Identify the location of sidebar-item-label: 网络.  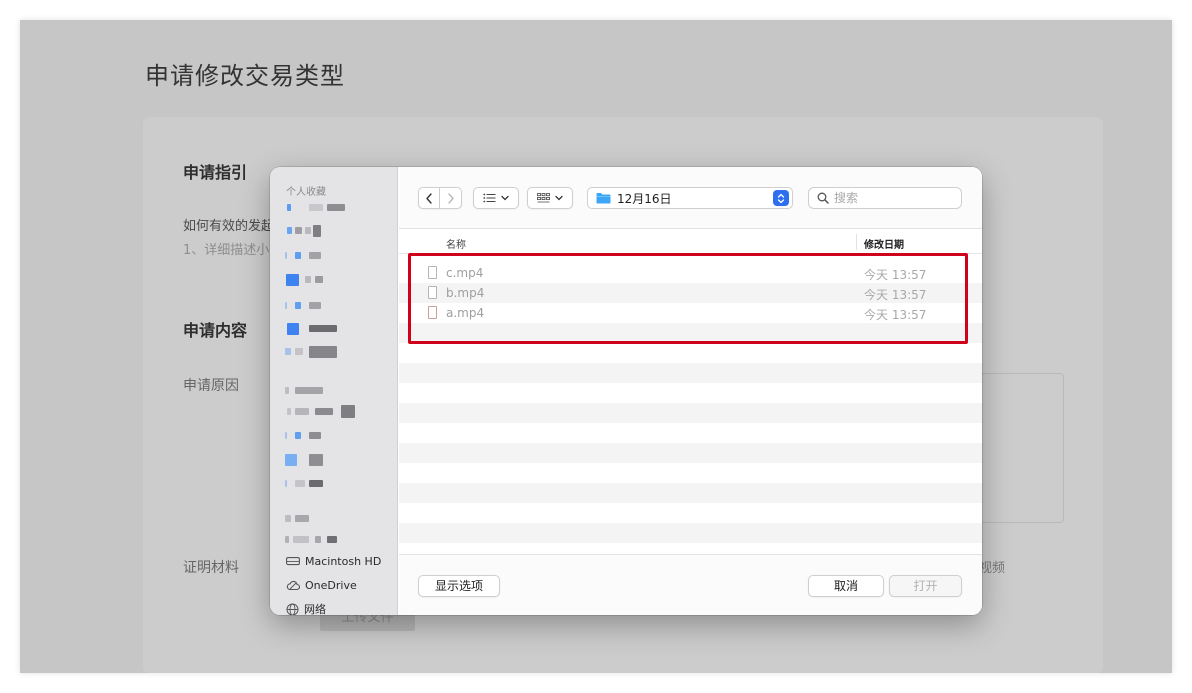
(315, 609).